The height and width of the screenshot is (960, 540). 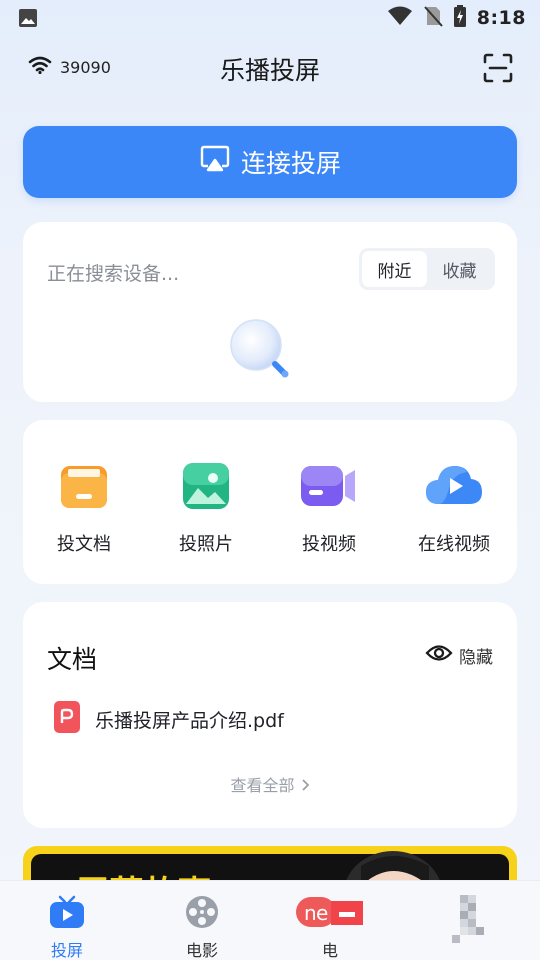 What do you see at coordinates (329, 544) in the screenshot?
I see `tool-label: 投视频` at bounding box center [329, 544].